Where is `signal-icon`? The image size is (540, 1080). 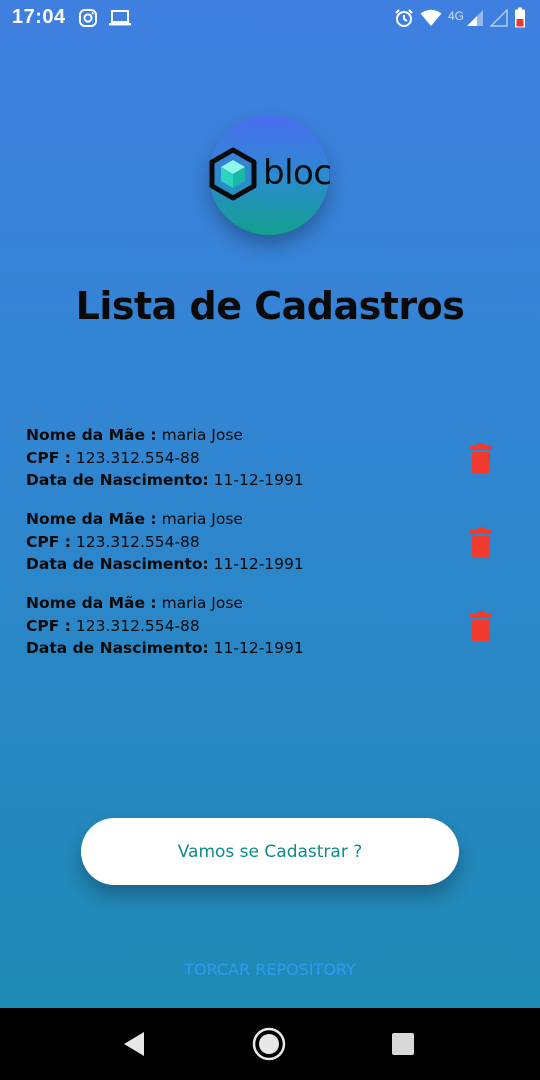 signal-icon is located at coordinates (475, 20).